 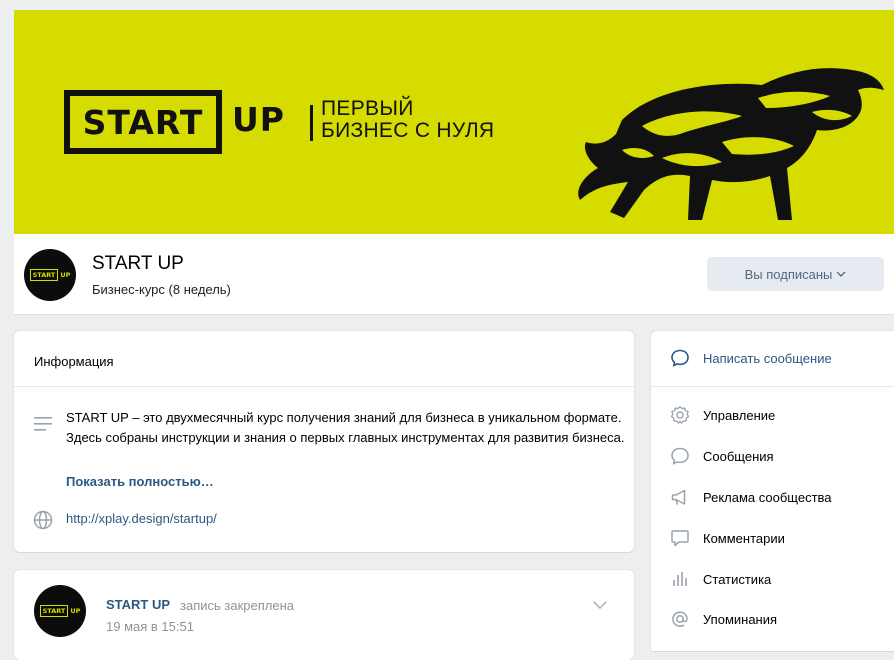 I want to click on banner-tagline: ПЕРВЫЙ БИЗНЕС С НУЛЯ, so click(x=407, y=120).